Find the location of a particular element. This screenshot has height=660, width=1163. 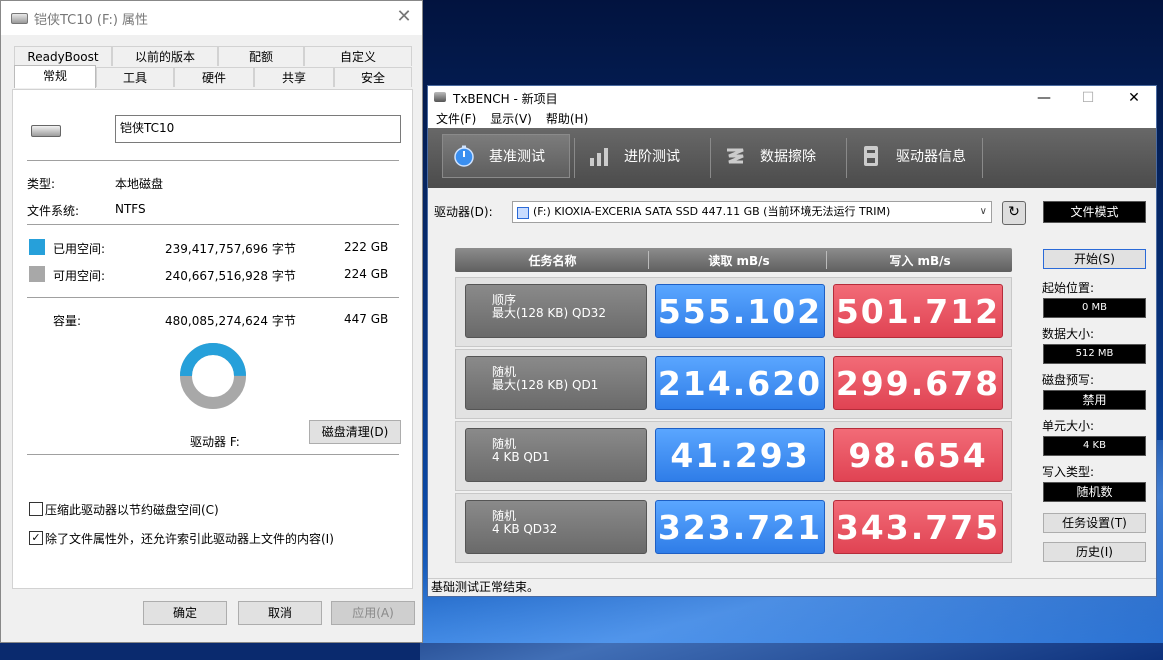

write-type-label: 写入类型: is located at coordinates (1068, 472).